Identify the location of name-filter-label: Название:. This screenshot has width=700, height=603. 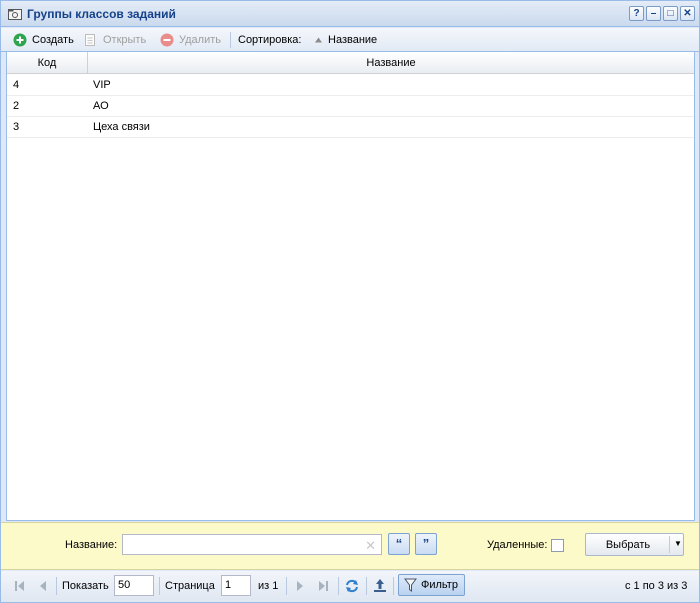
(91, 545).